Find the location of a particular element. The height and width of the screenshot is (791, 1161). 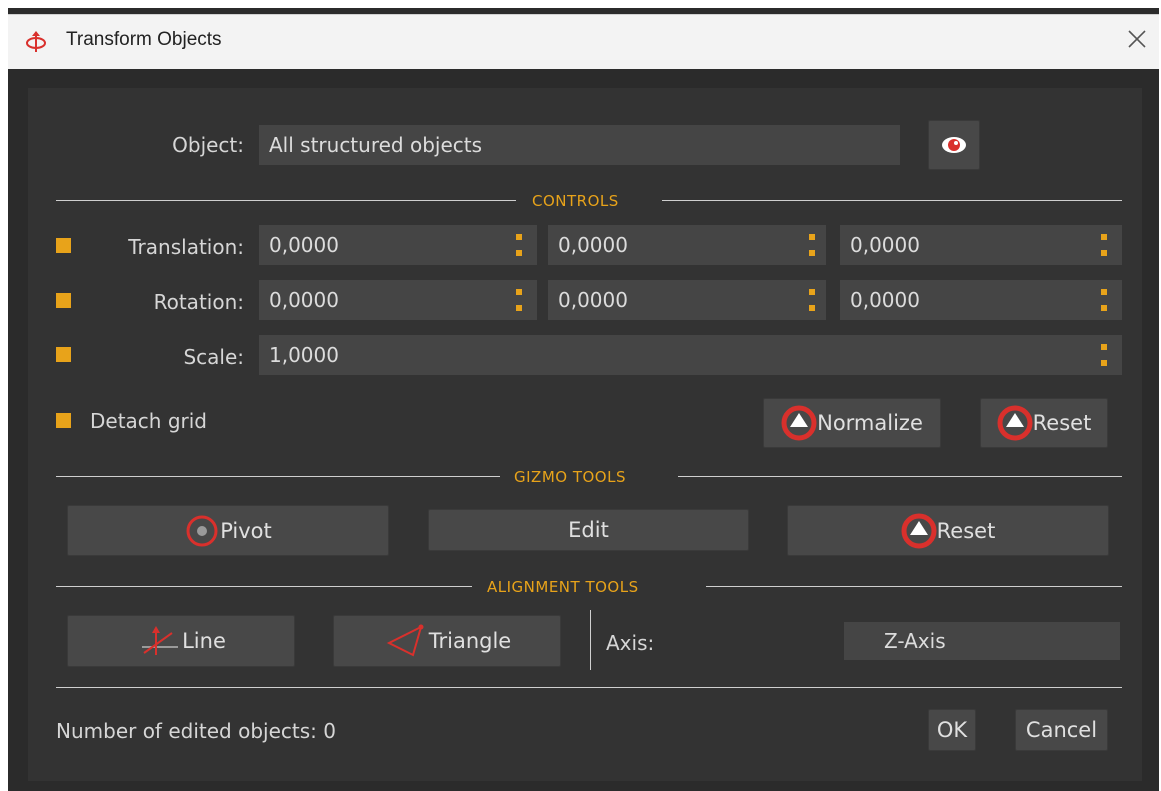

scale-label: Scale: is located at coordinates (213, 357).